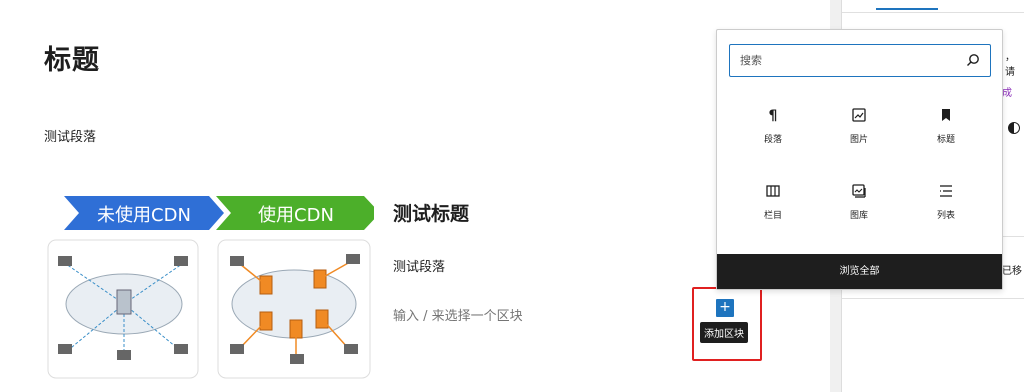  I want to click on block-label: 图片, so click(858, 140).